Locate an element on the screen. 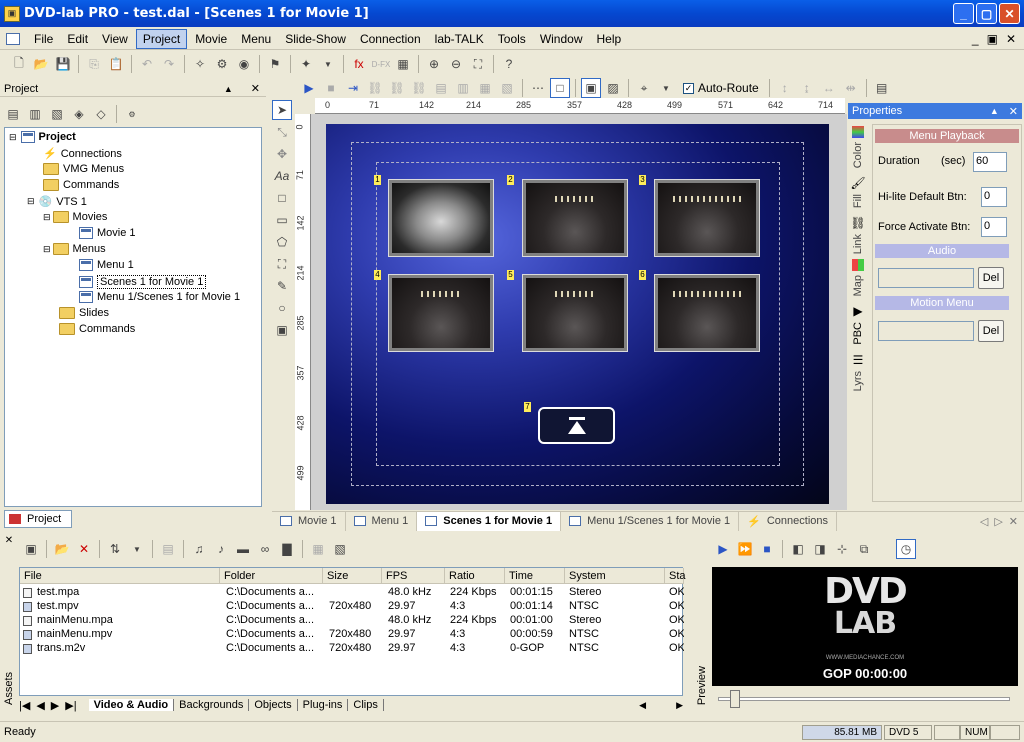 The image size is (1024, 742). chart-icon: ▇ is located at coordinates (287, 549).